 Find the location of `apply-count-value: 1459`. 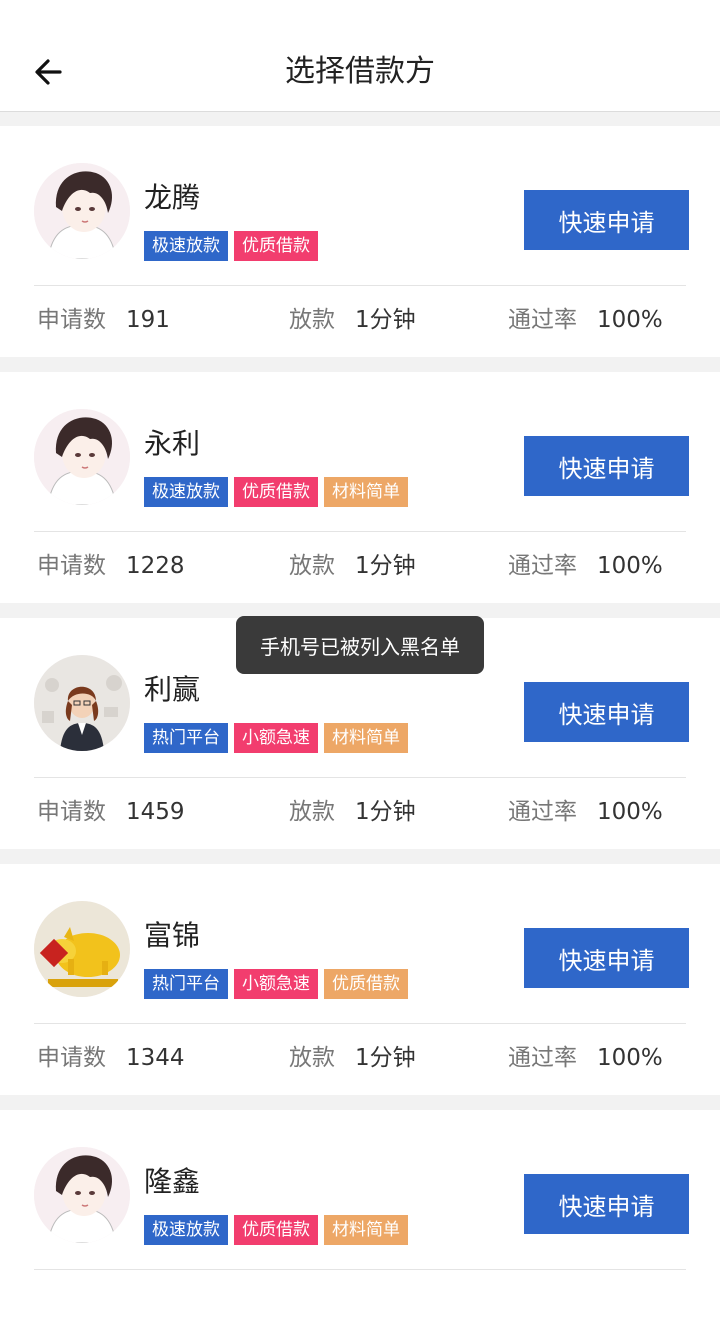

apply-count-value: 1459 is located at coordinates (155, 812).